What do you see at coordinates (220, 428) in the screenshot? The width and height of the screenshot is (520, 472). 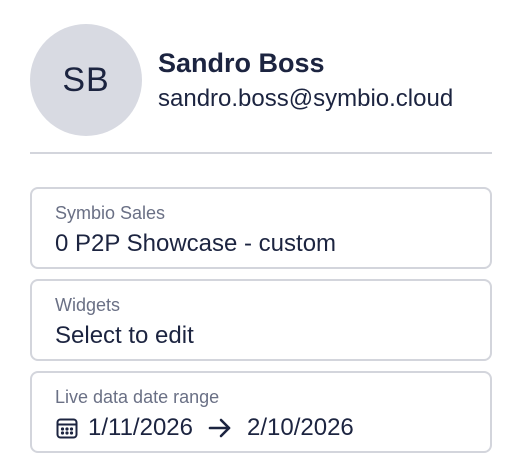 I see `arrow-right-icon` at bounding box center [220, 428].